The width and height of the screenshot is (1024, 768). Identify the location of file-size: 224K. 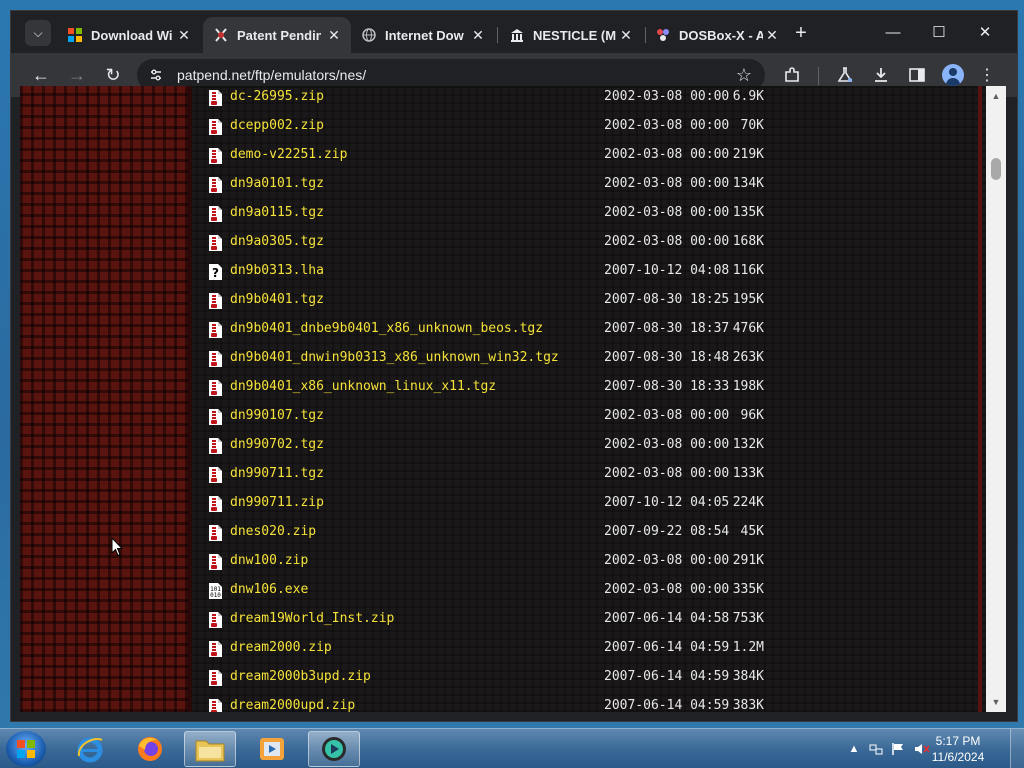
(748, 502).